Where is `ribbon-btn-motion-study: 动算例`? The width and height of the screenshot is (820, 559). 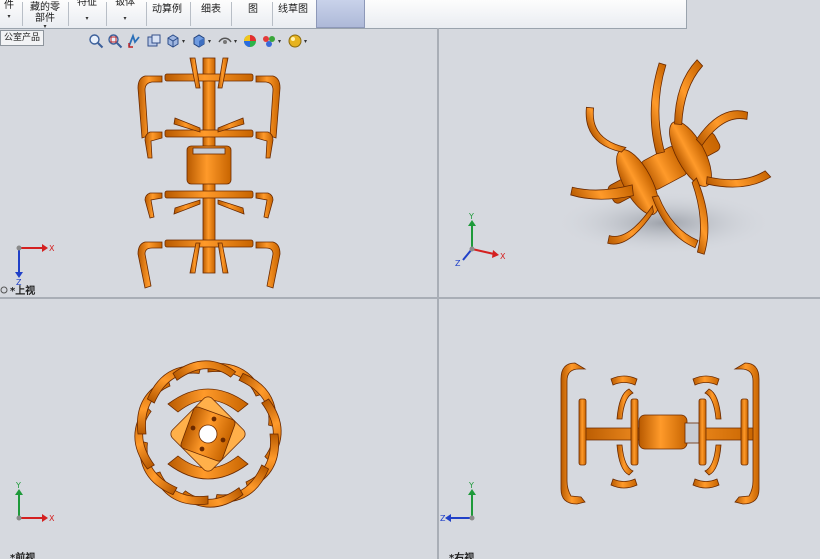 ribbon-btn-motion-study: 动算例 is located at coordinates (167, 14).